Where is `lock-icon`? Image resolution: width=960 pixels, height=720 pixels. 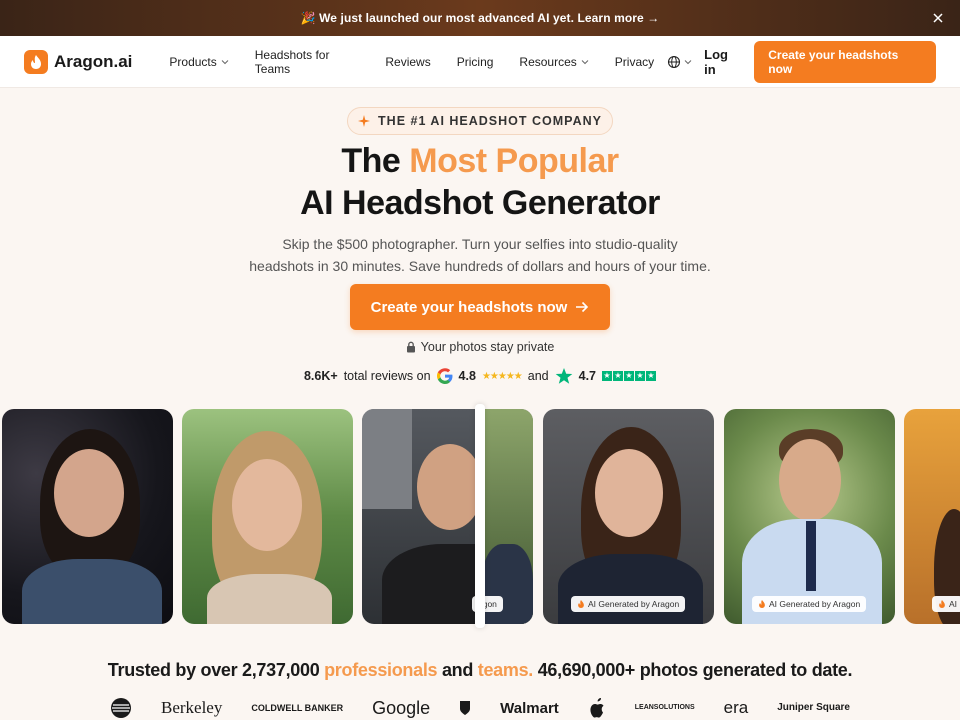 lock-icon is located at coordinates (410, 347).